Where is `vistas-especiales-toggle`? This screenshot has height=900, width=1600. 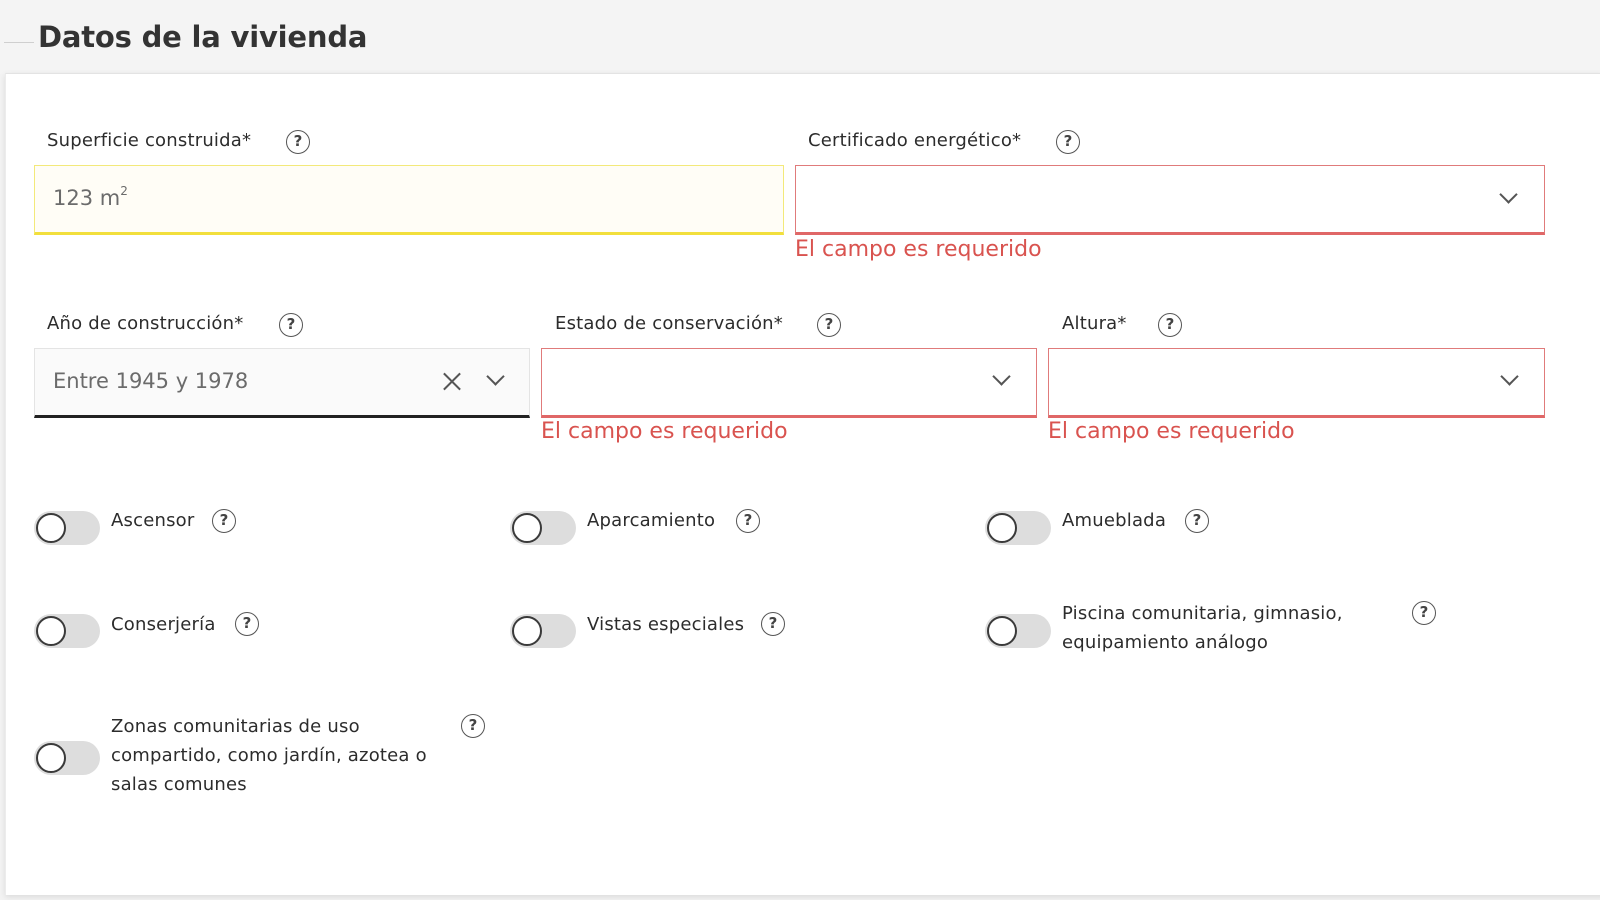
vistas-especiales-toggle is located at coordinates (543, 631).